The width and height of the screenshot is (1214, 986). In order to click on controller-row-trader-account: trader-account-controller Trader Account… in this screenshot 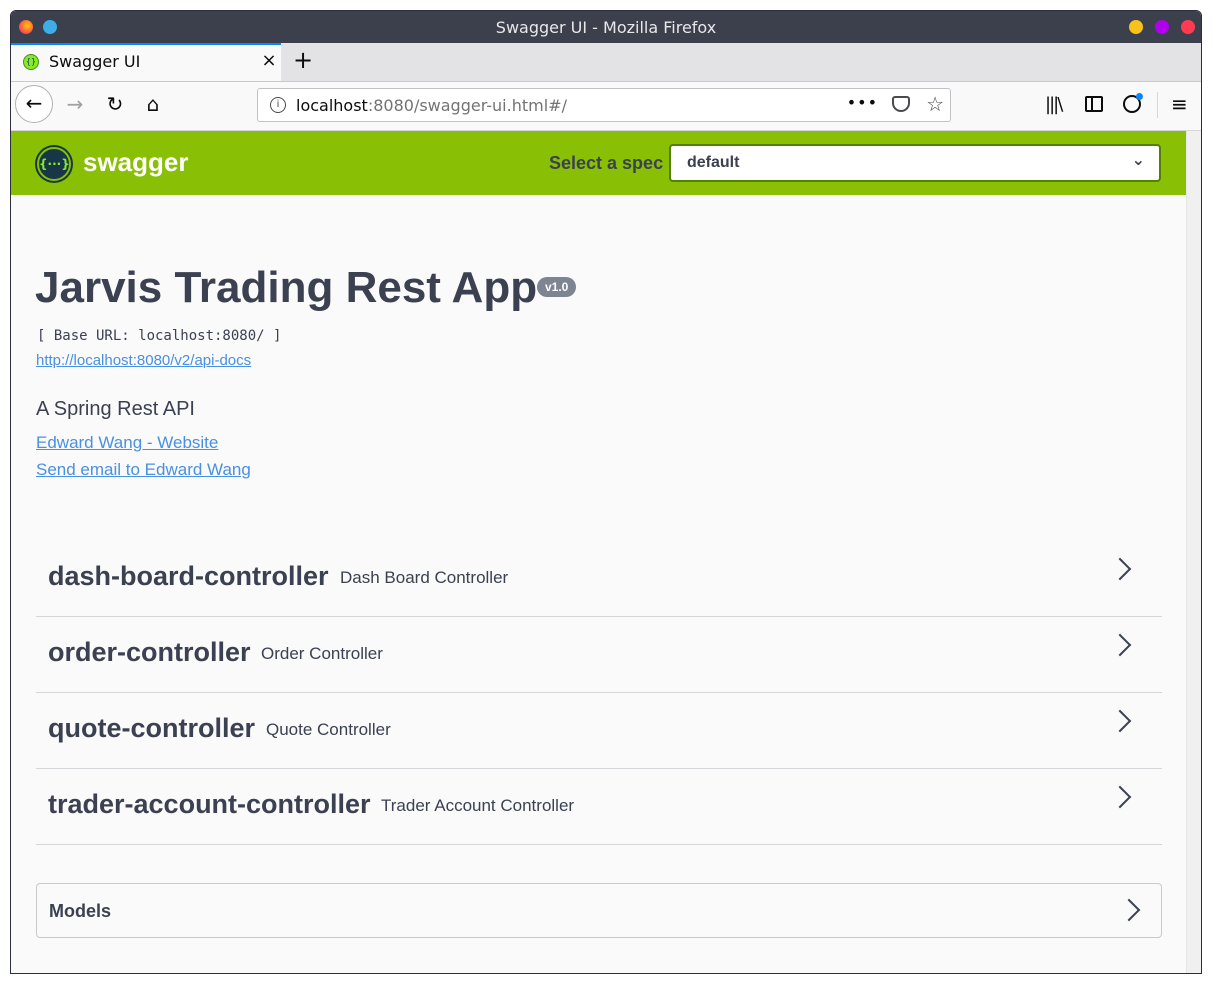, I will do `click(599, 807)`.